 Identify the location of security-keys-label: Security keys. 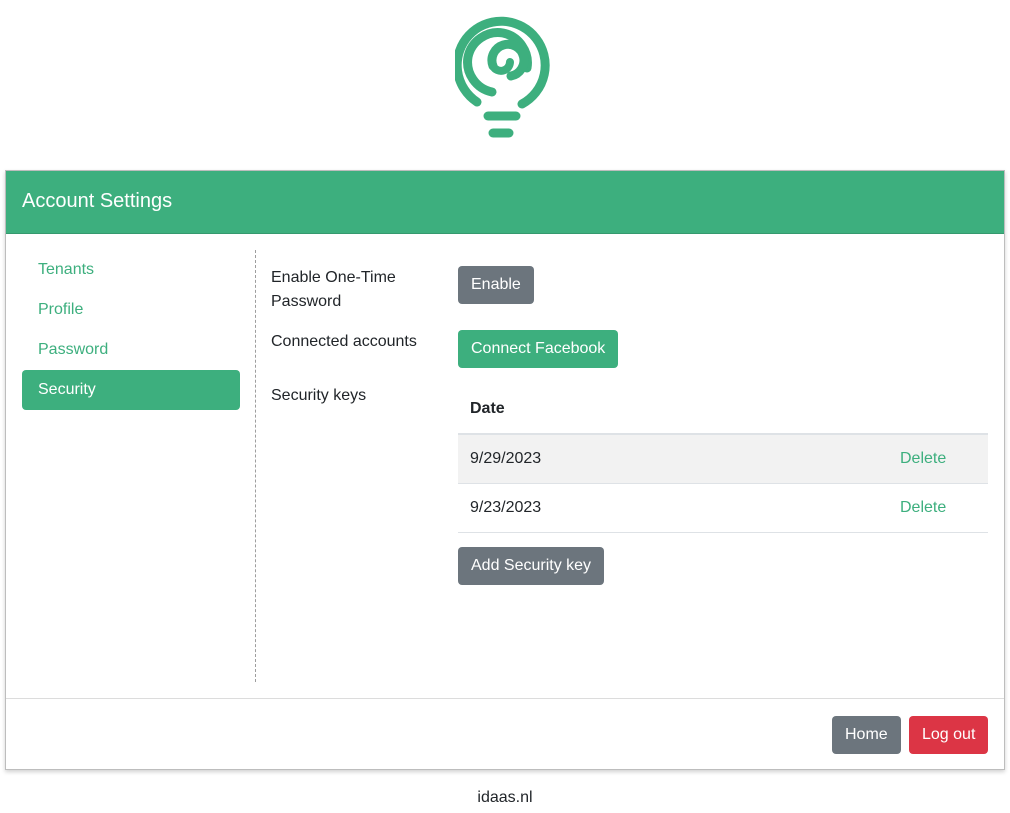
(319, 395).